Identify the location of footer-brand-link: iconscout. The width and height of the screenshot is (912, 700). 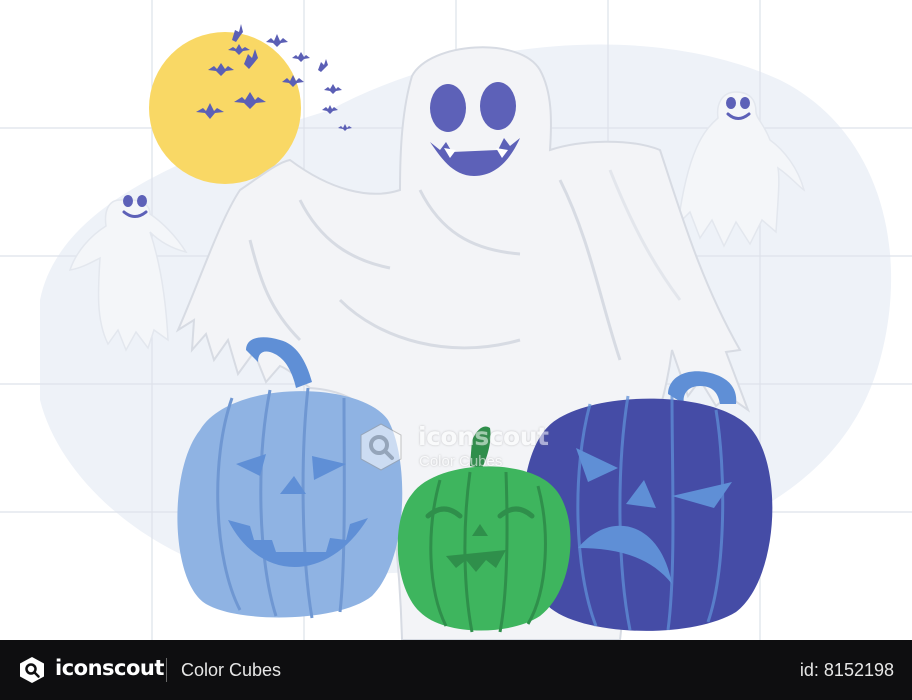
(109, 668).